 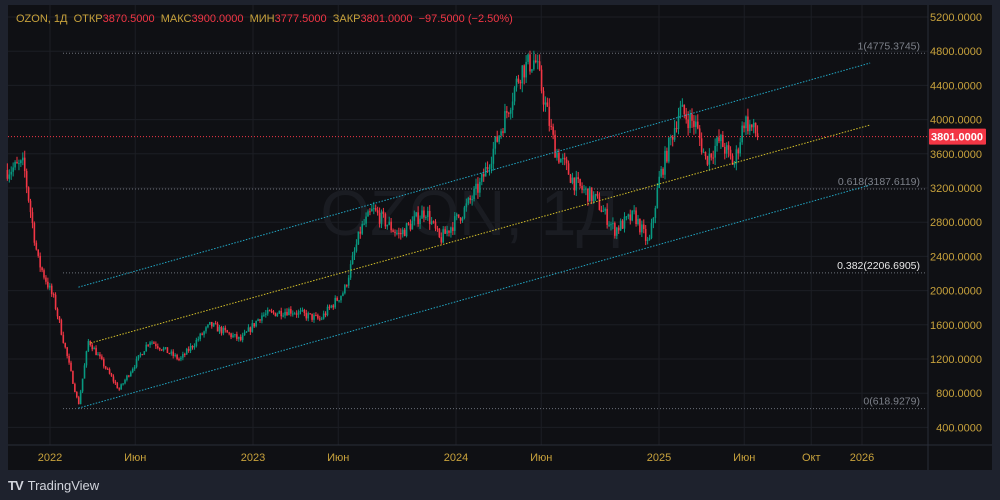 What do you see at coordinates (862, 458) in the screenshot?
I see `x-tick-label: 2026` at bounding box center [862, 458].